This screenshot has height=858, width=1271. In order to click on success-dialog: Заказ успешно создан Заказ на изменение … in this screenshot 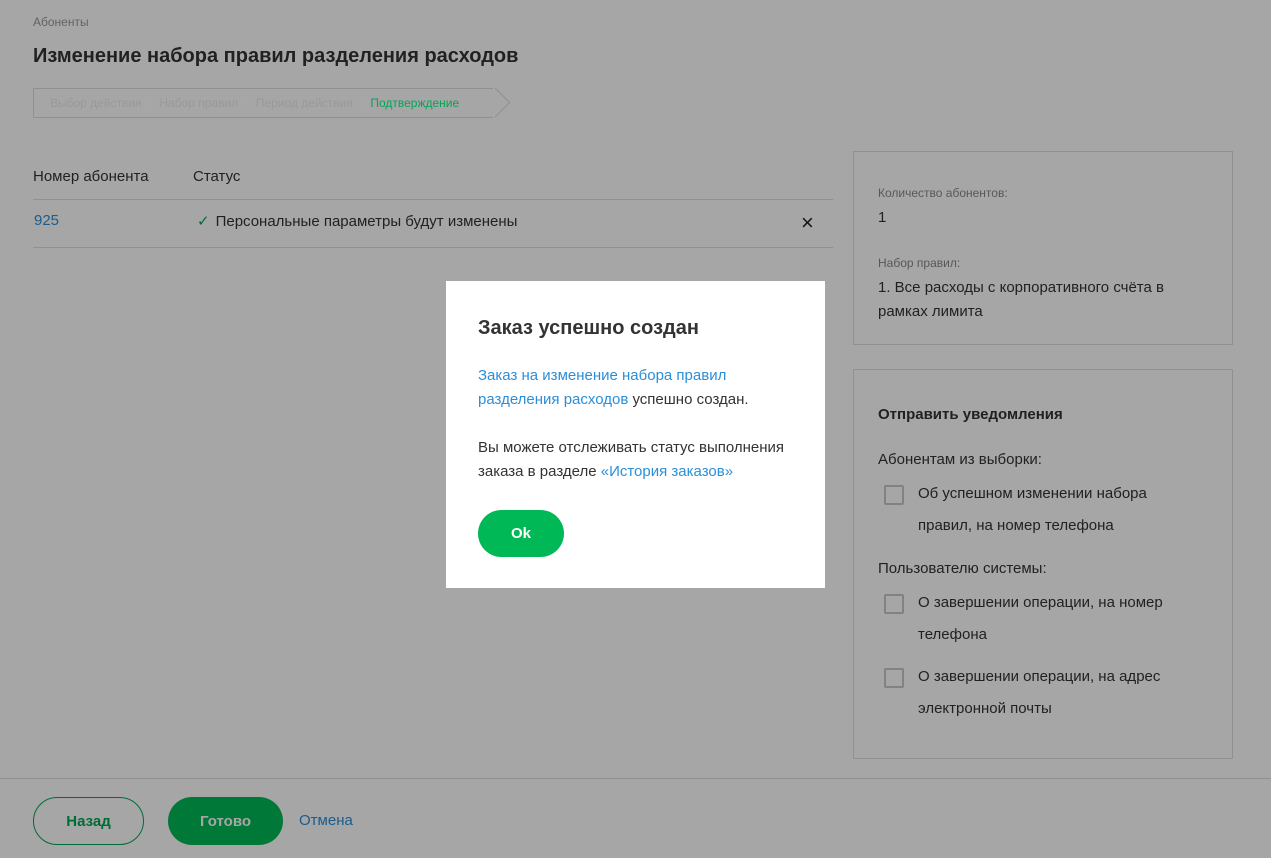, I will do `click(635, 434)`.